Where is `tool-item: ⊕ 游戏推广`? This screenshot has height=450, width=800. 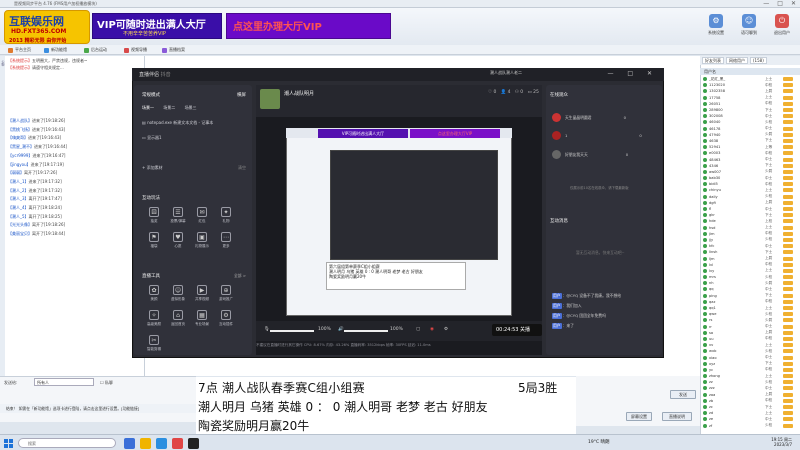 tool-item: ⊕ 游戏推广 is located at coordinates (226, 293).